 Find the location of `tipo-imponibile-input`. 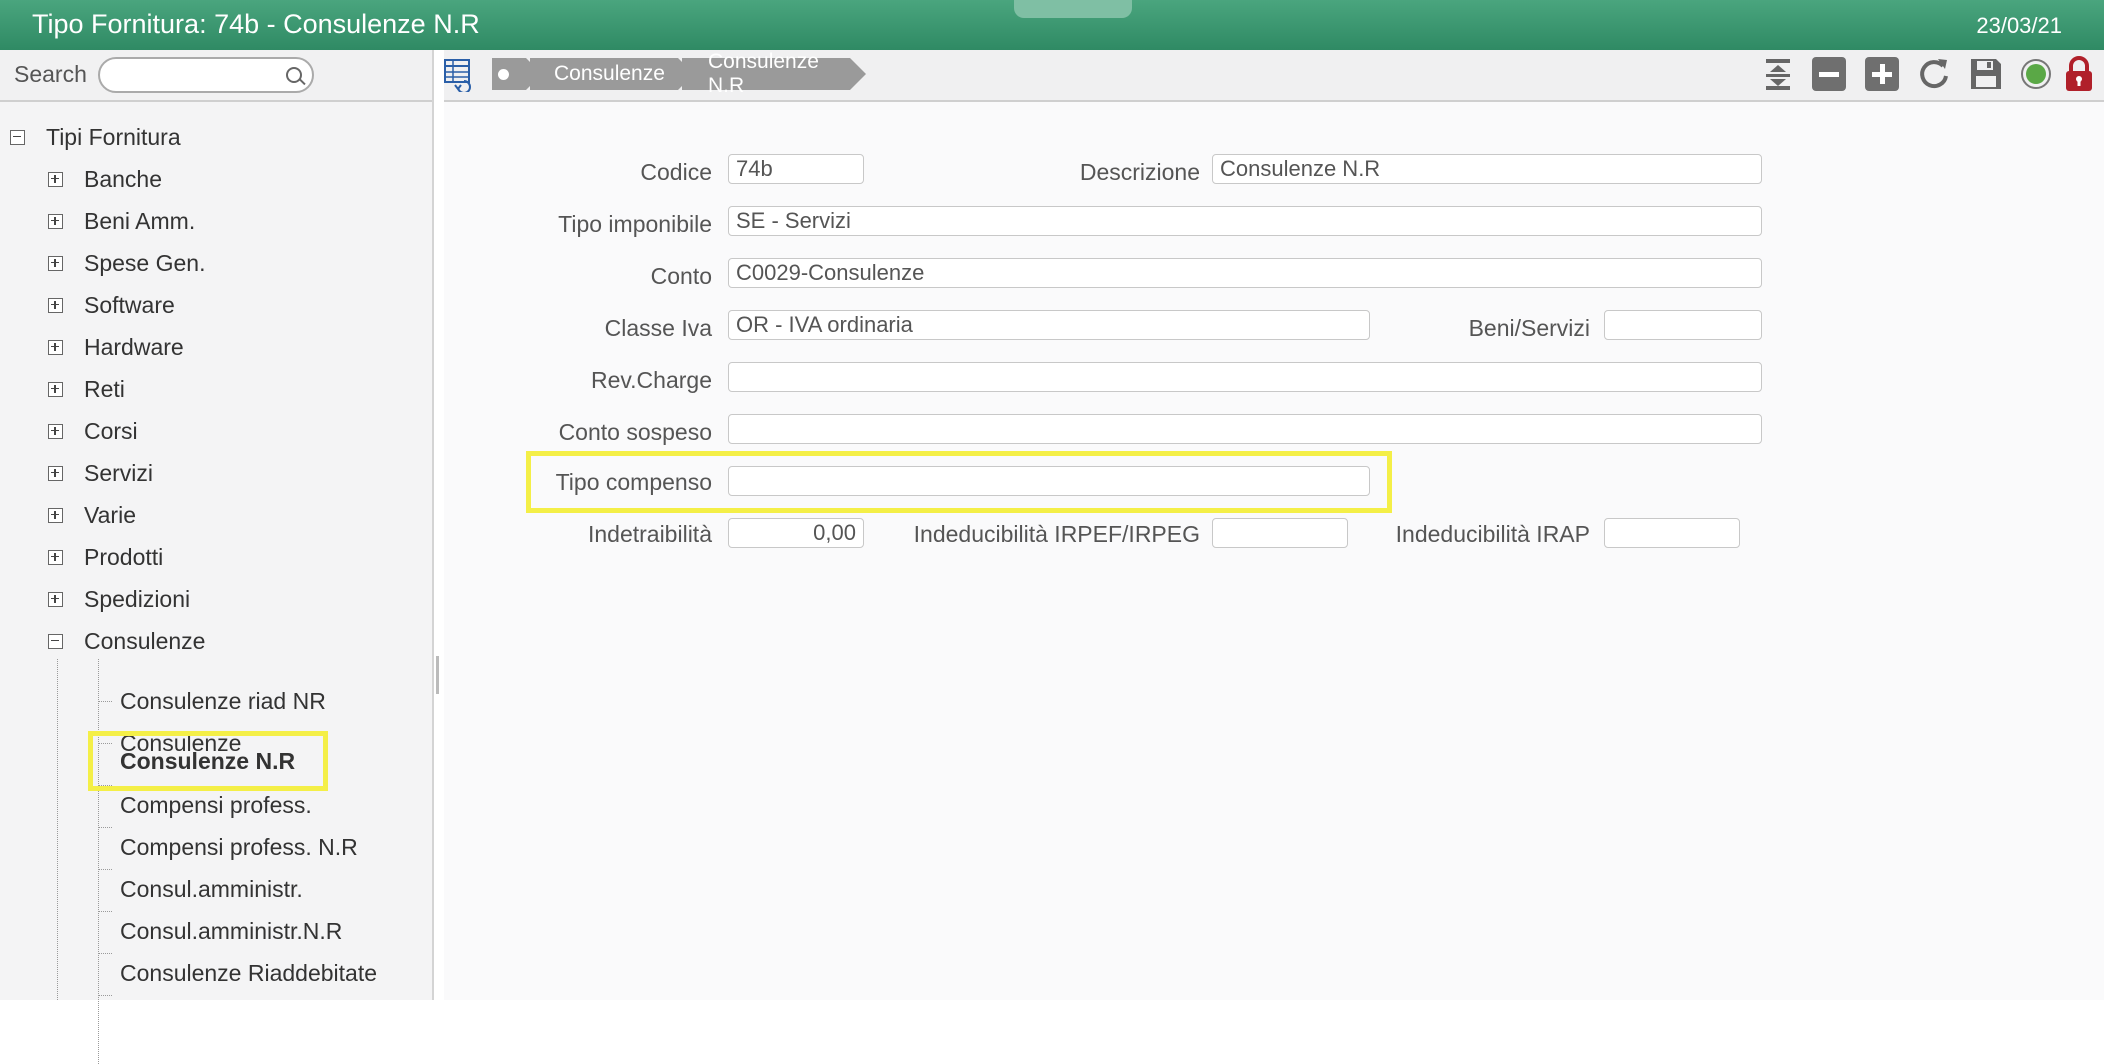

tipo-imponibile-input is located at coordinates (1245, 221).